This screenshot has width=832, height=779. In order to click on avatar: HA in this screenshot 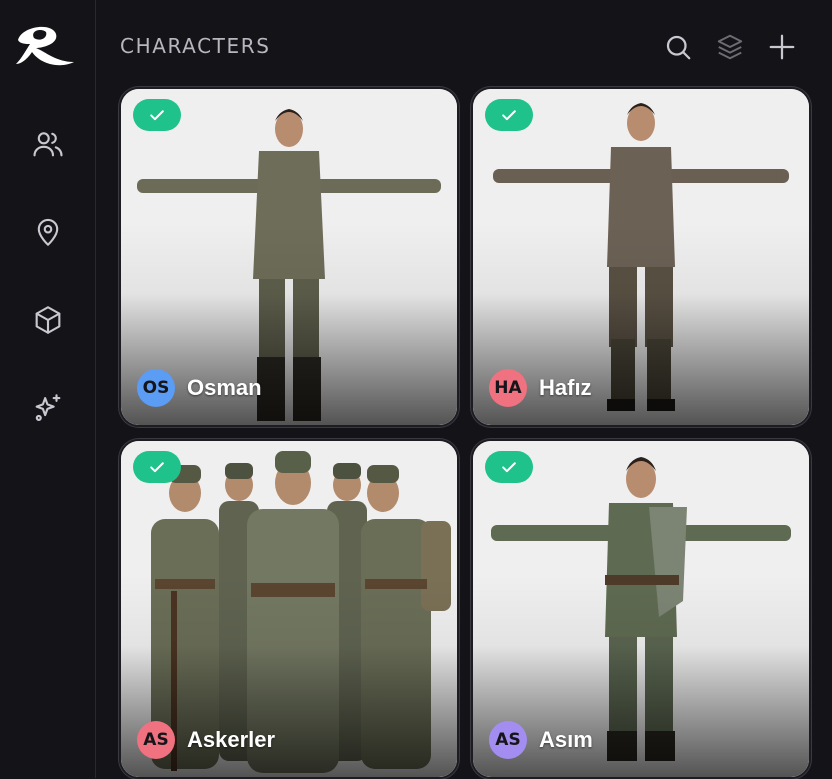, I will do `click(508, 388)`.